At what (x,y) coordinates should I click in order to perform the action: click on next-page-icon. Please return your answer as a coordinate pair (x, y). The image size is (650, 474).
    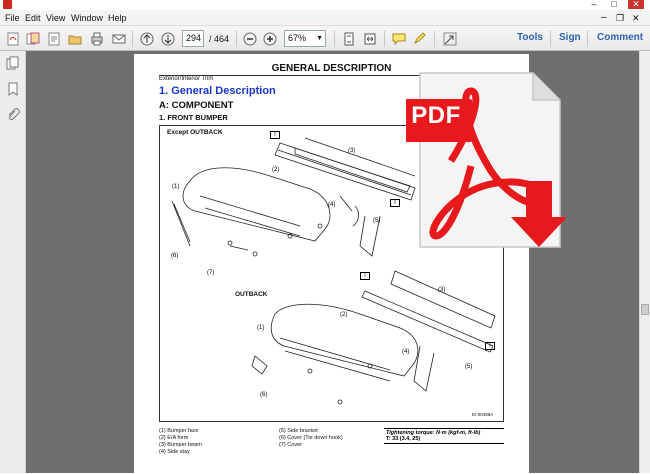
    Looking at the image, I should click on (167, 38).